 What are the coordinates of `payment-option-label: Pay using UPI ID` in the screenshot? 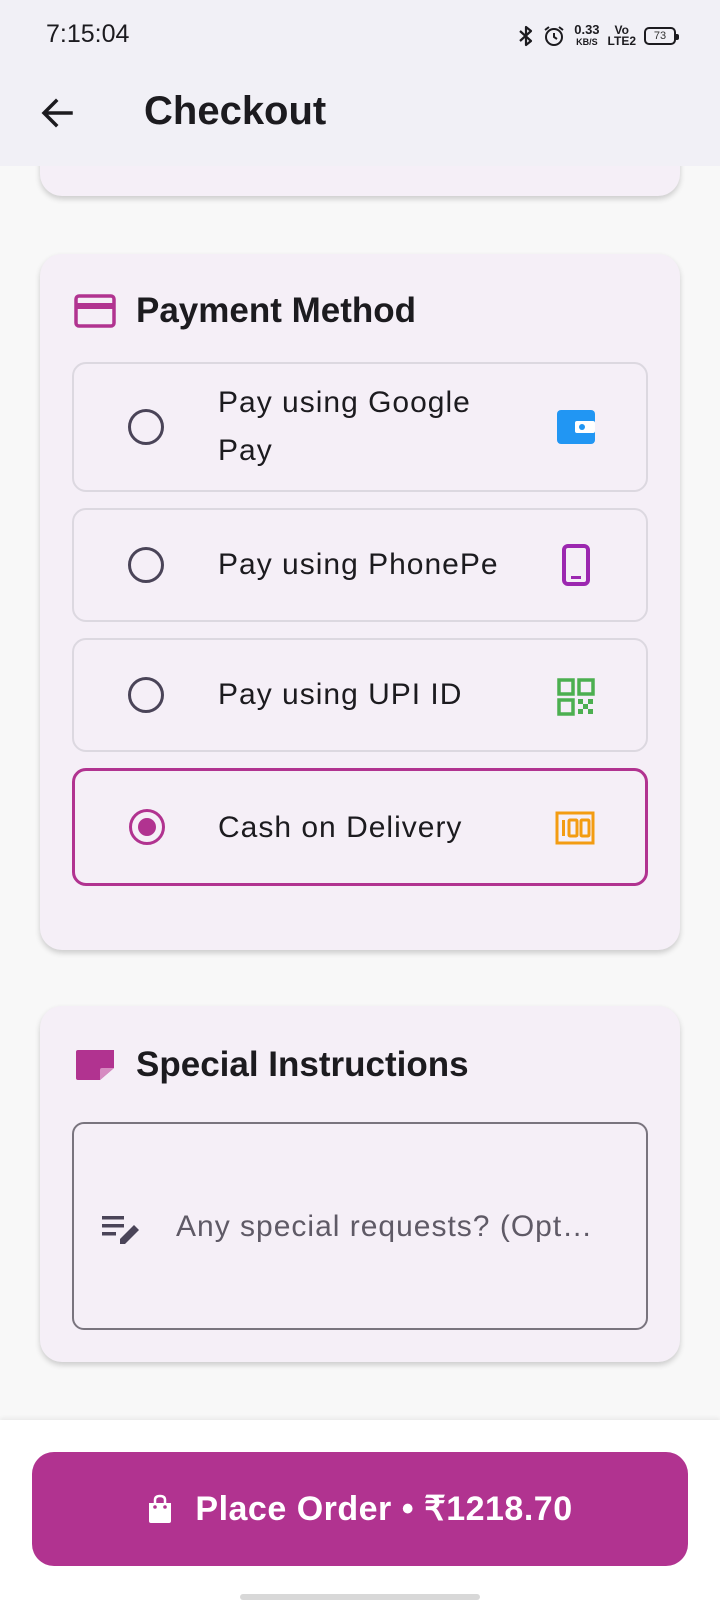 It's located at (340, 694).